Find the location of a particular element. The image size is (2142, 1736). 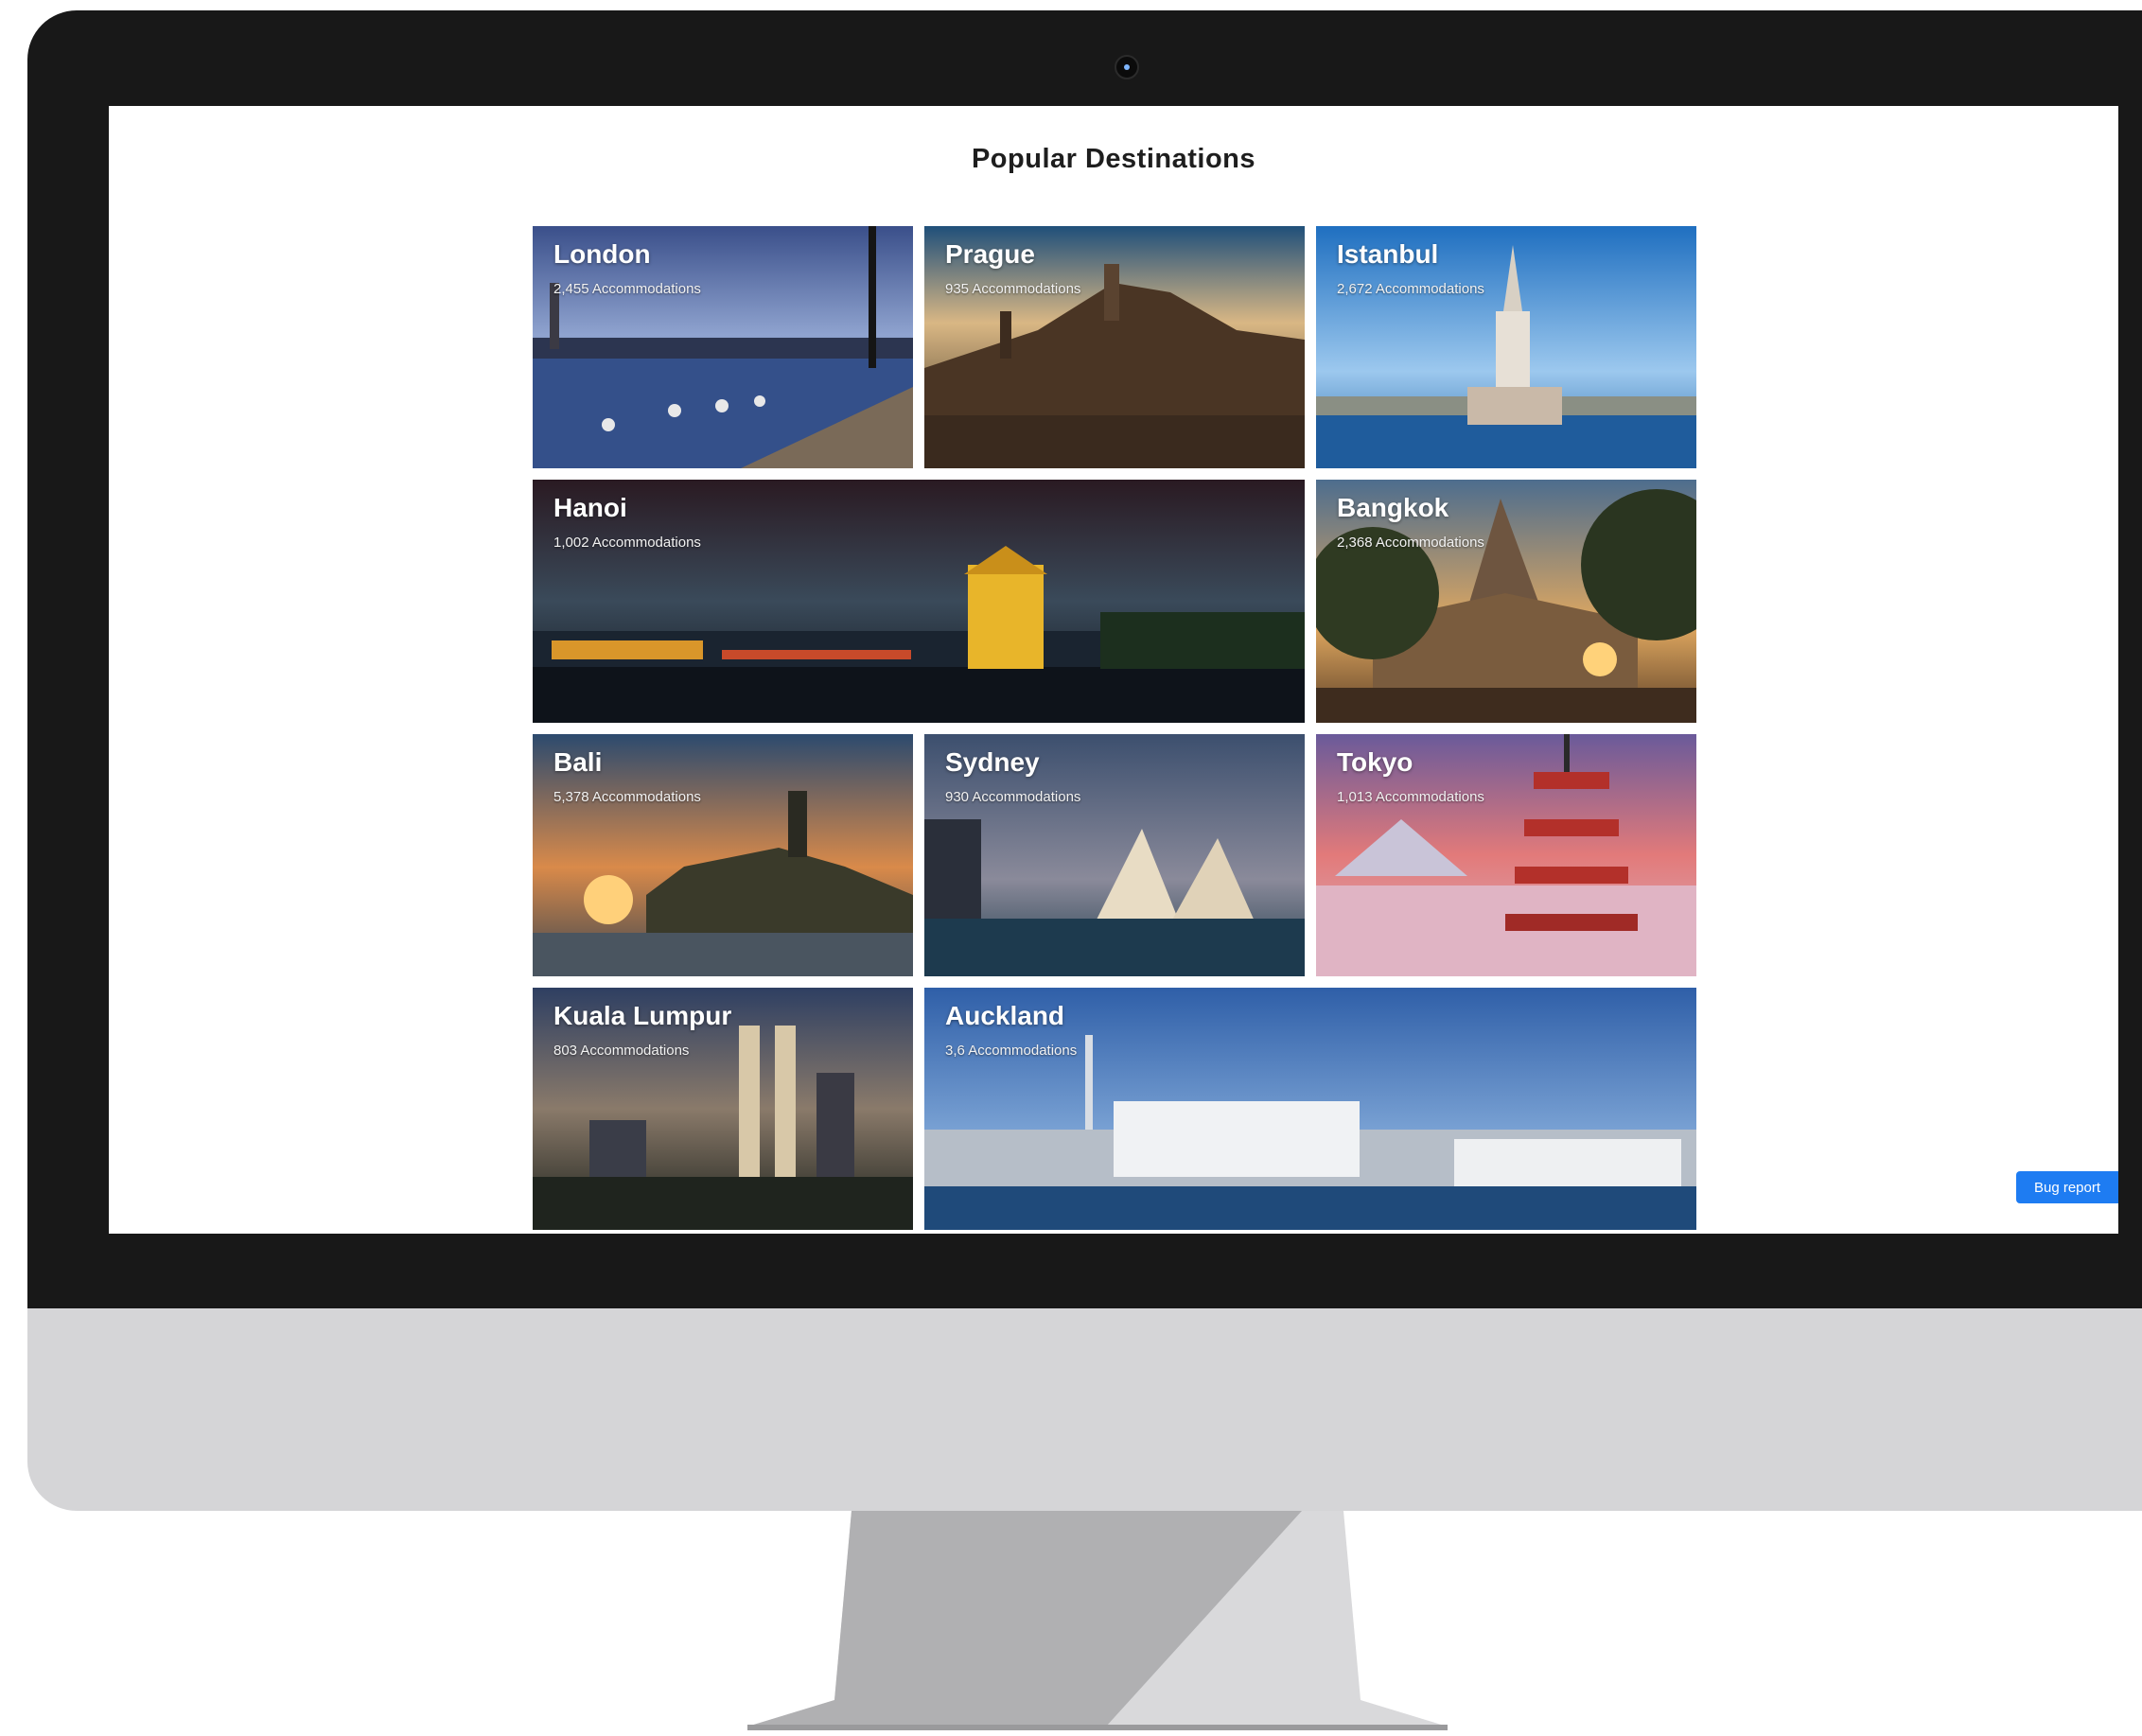

monitor-chin is located at coordinates (1084, 1409).